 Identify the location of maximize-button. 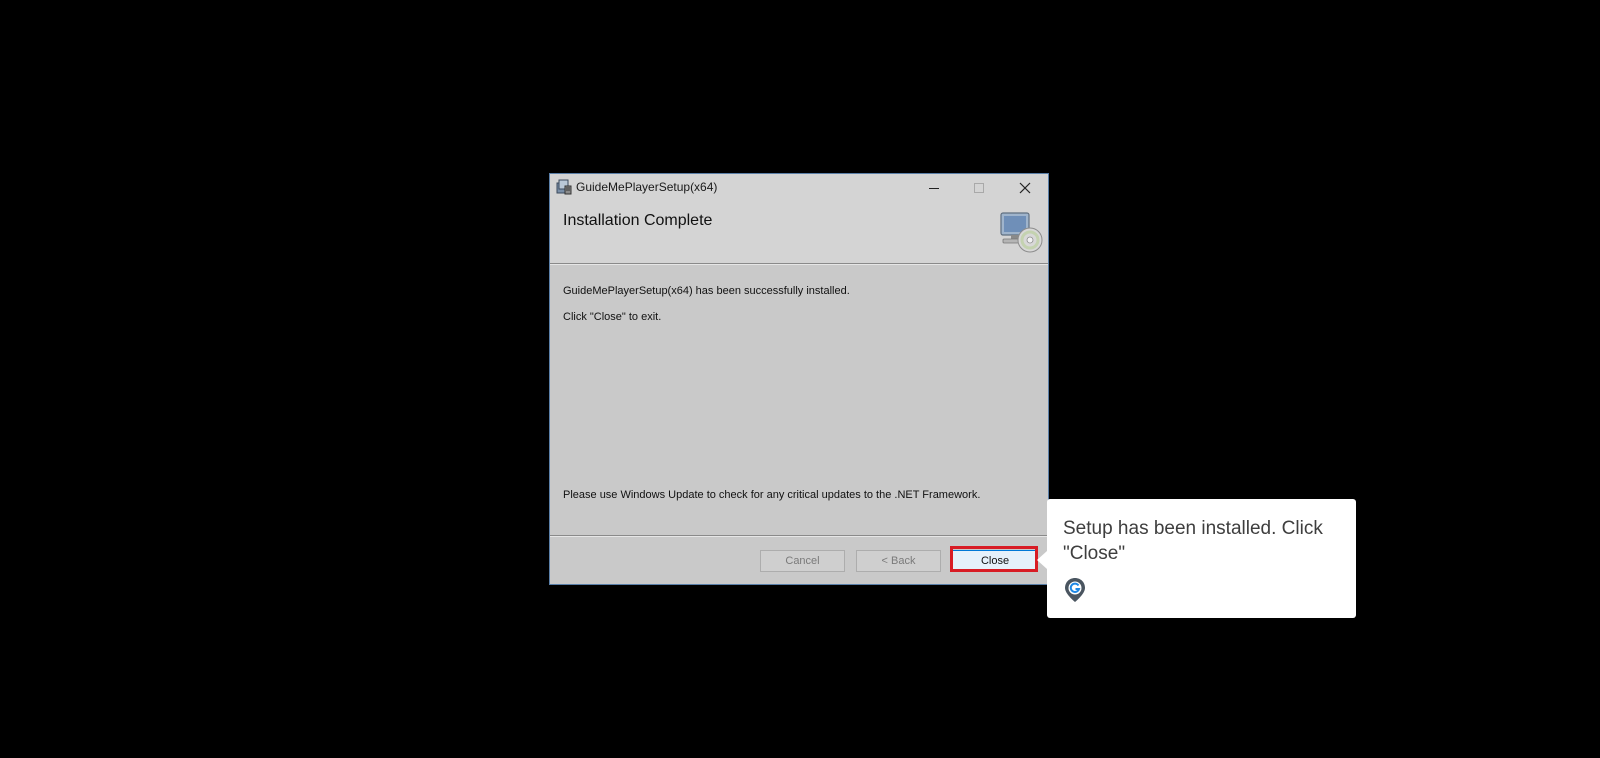
(979, 188).